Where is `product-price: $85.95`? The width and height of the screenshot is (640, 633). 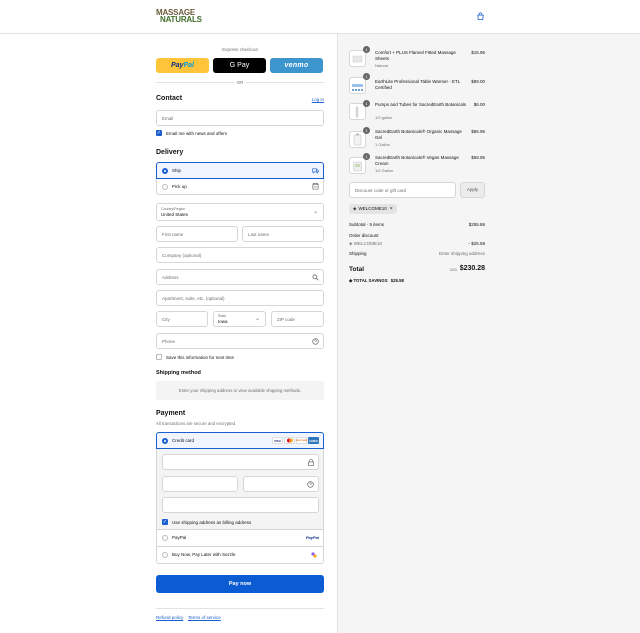 product-price: $85.95 is located at coordinates (478, 131).